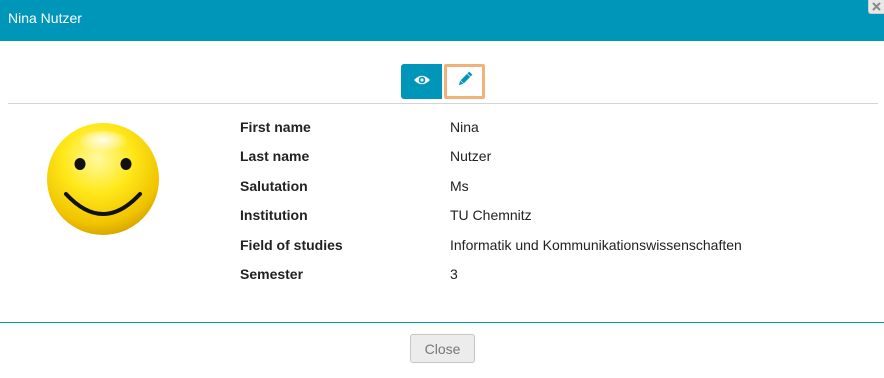  I want to click on field-label: First name, so click(275, 127).